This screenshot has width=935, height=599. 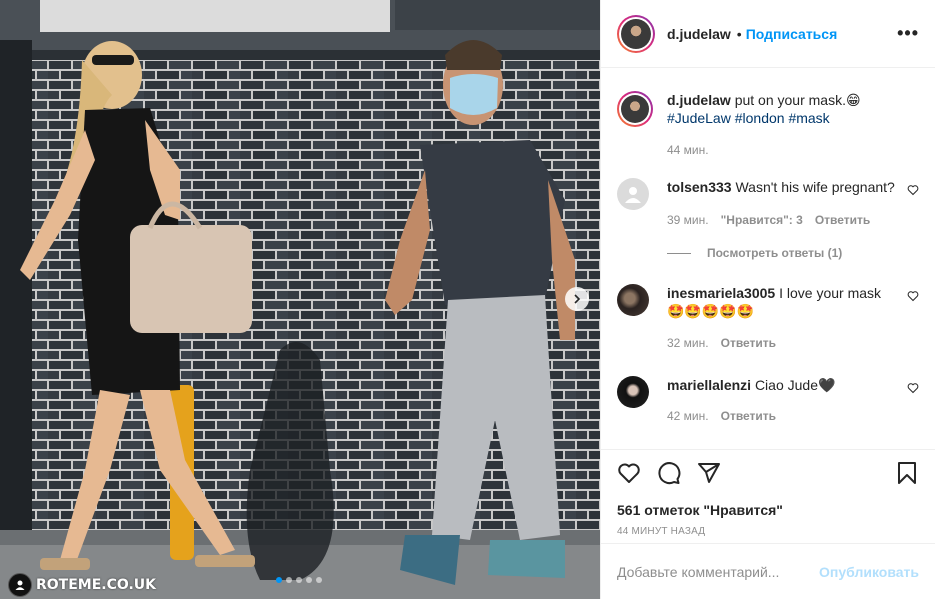 I want to click on caption-text: put on your mask., so click(x=790, y=100).